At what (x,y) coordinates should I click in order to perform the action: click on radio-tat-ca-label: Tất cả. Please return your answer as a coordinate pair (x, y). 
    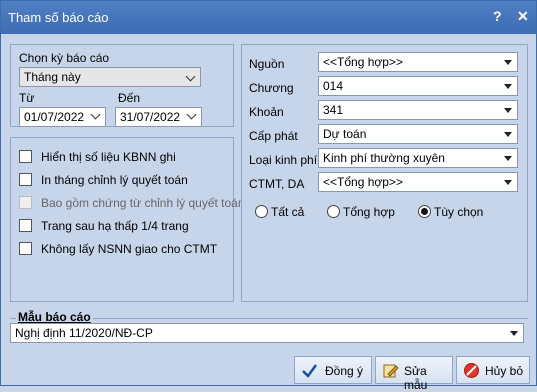
    Looking at the image, I should click on (288, 212).